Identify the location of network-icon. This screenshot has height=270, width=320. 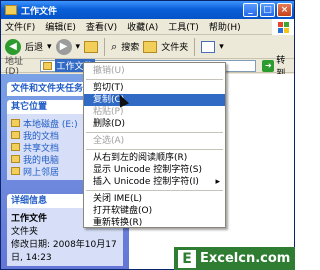
(15, 171).